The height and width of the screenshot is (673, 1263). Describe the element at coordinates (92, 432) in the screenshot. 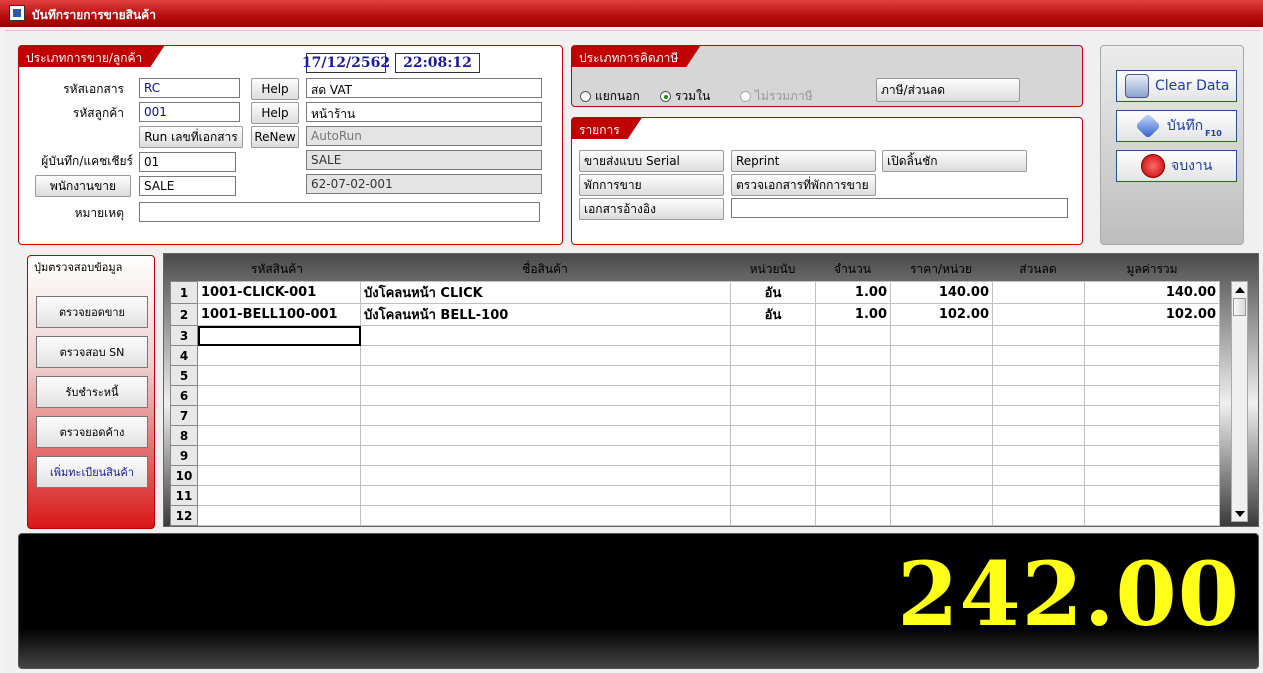

I see `check-outstanding-button: ตรวจยอดค้าง` at that location.